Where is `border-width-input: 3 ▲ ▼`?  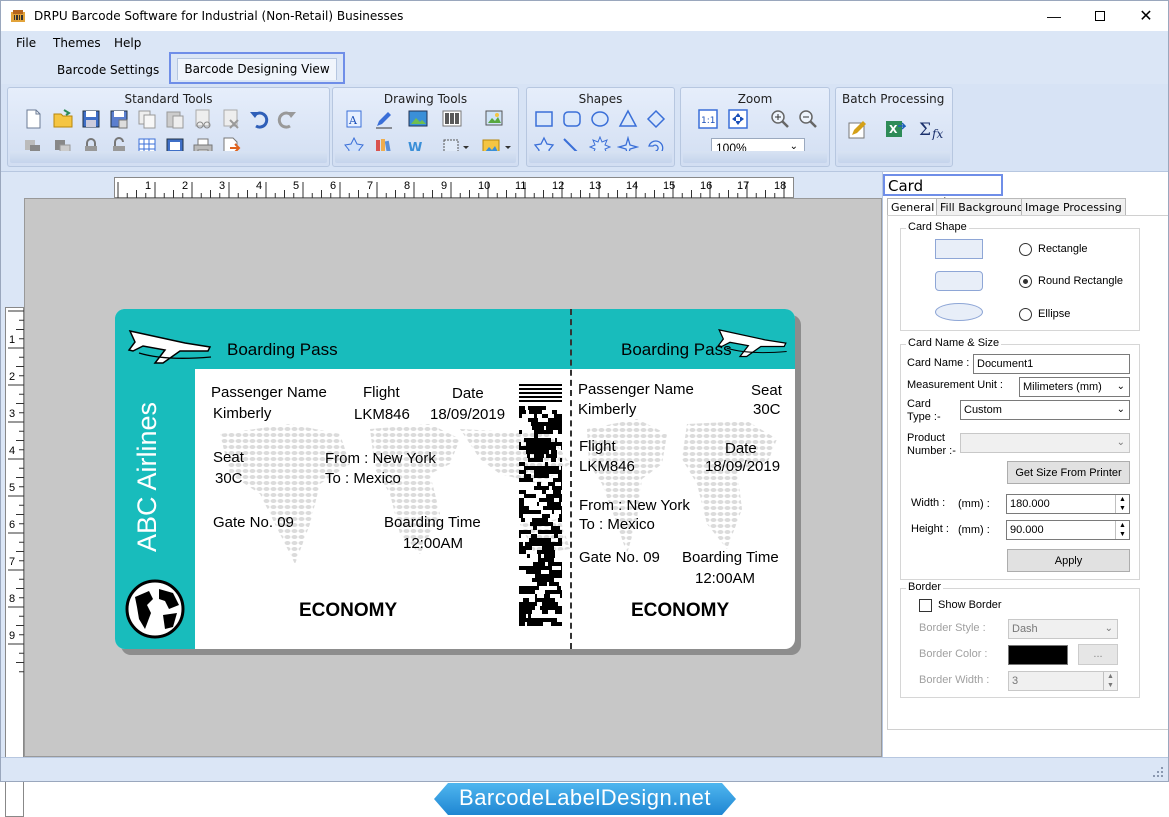
border-width-input: 3 ▲ ▼ is located at coordinates (1063, 681).